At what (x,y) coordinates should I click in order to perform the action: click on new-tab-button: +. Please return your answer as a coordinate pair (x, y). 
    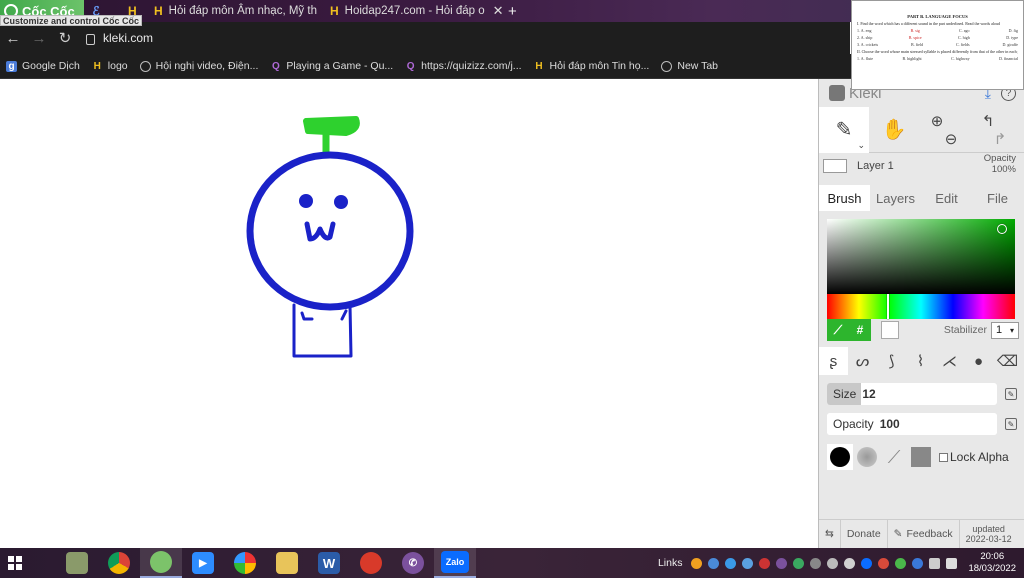
    Looking at the image, I should click on (512, 11).